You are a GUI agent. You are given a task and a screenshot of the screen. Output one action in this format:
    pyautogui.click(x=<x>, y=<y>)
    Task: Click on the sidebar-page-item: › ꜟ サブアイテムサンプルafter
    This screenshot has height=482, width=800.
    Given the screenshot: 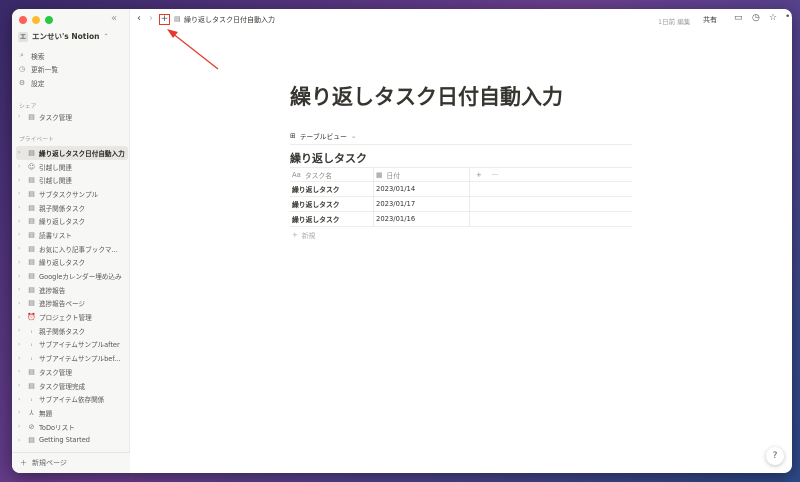 What is the action you would take?
    pyautogui.click(x=72, y=345)
    